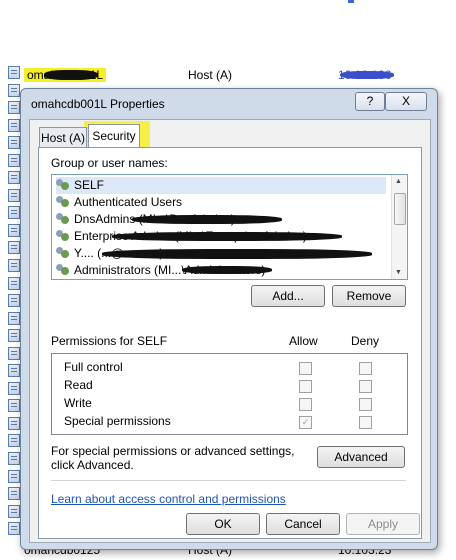 The height and width of the screenshot is (560, 456). Describe the element at coordinates (370, 101) in the screenshot. I see `help-button: ?` at that location.